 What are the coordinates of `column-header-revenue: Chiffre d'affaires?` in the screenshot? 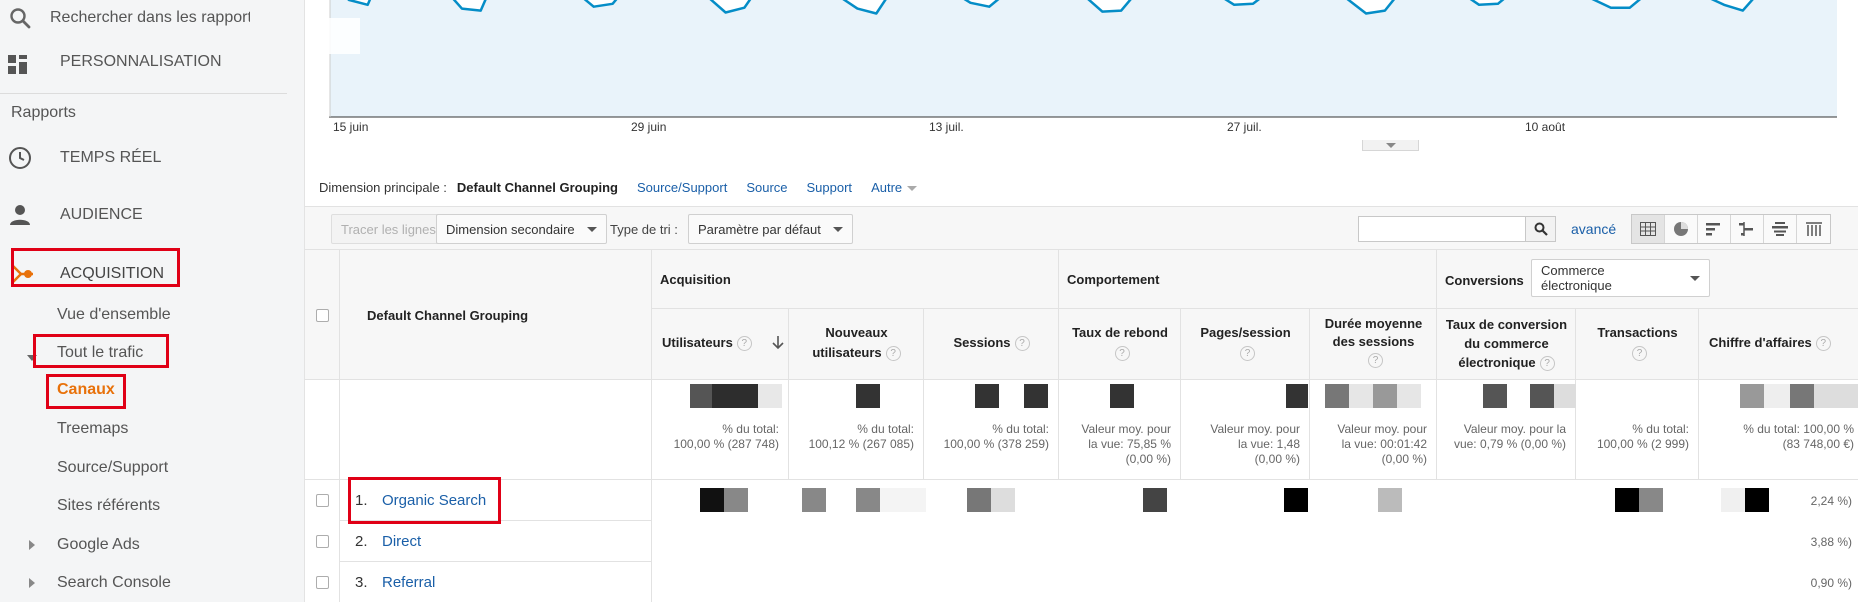 It's located at (1778, 344).